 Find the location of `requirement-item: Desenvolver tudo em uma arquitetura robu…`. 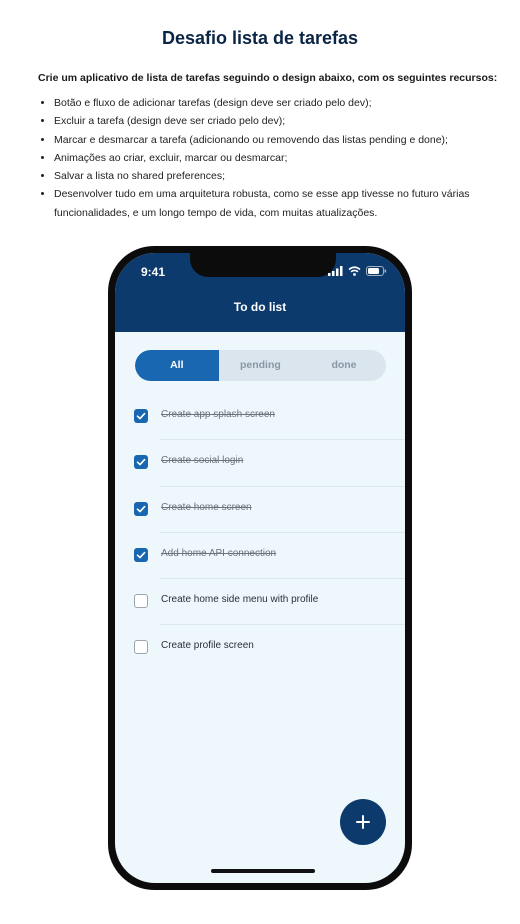

requirement-item: Desenvolver tudo em uma arquitetura robu… is located at coordinates (281, 203).